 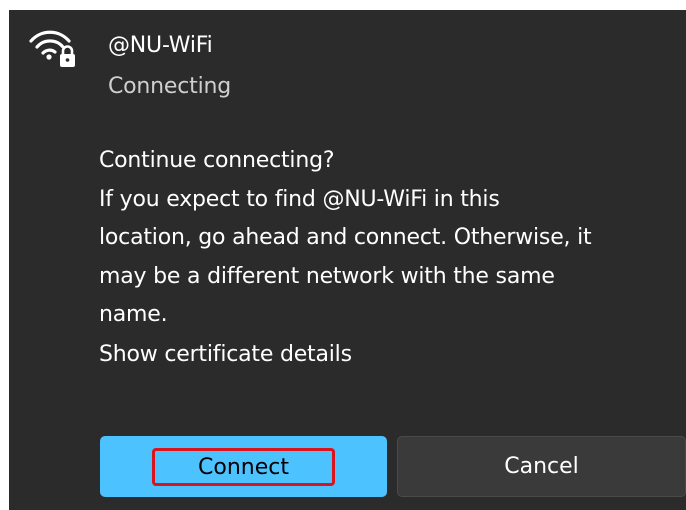 I want to click on network-name: @NU-WiFi, so click(x=160, y=45).